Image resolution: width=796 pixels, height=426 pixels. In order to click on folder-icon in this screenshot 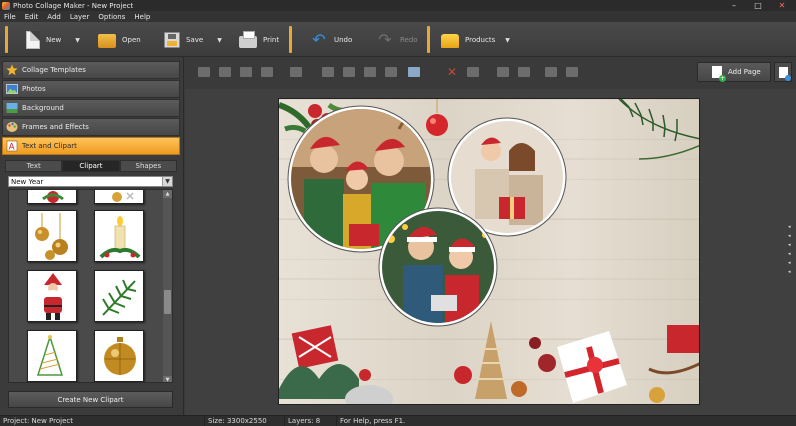, I will do `click(107, 41)`.